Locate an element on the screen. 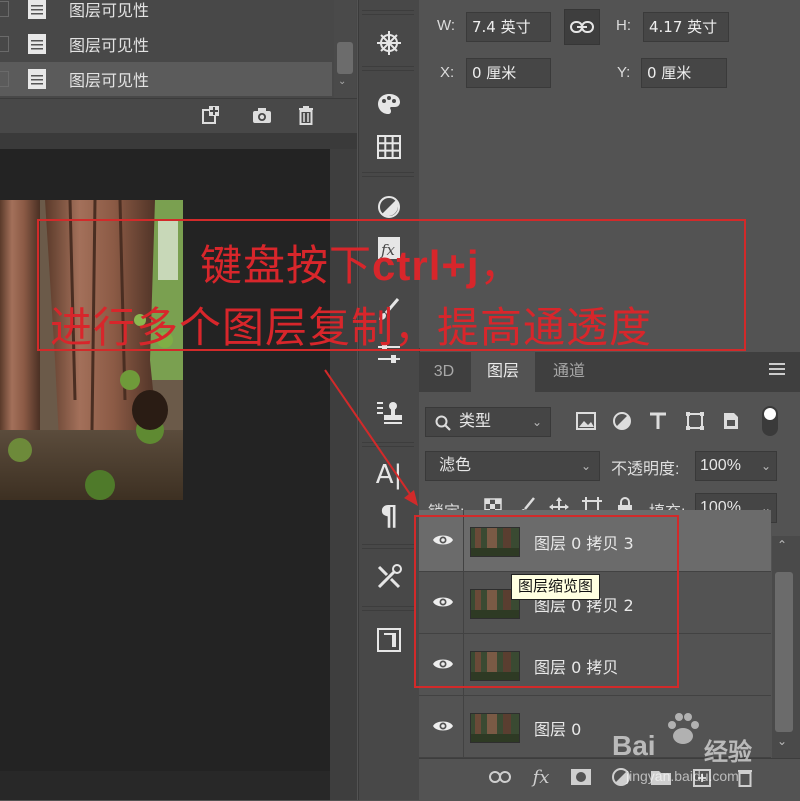  watermark-url: jingyan.baidu.com is located at coordinates (682, 776).